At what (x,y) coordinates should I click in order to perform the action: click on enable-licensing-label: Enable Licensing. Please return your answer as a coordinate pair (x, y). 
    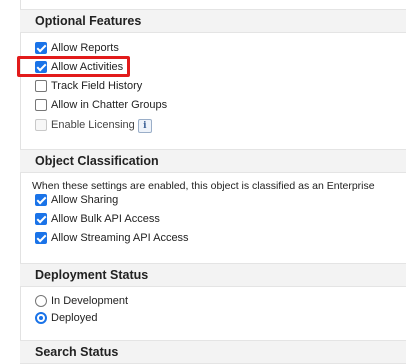
    Looking at the image, I should click on (93, 125).